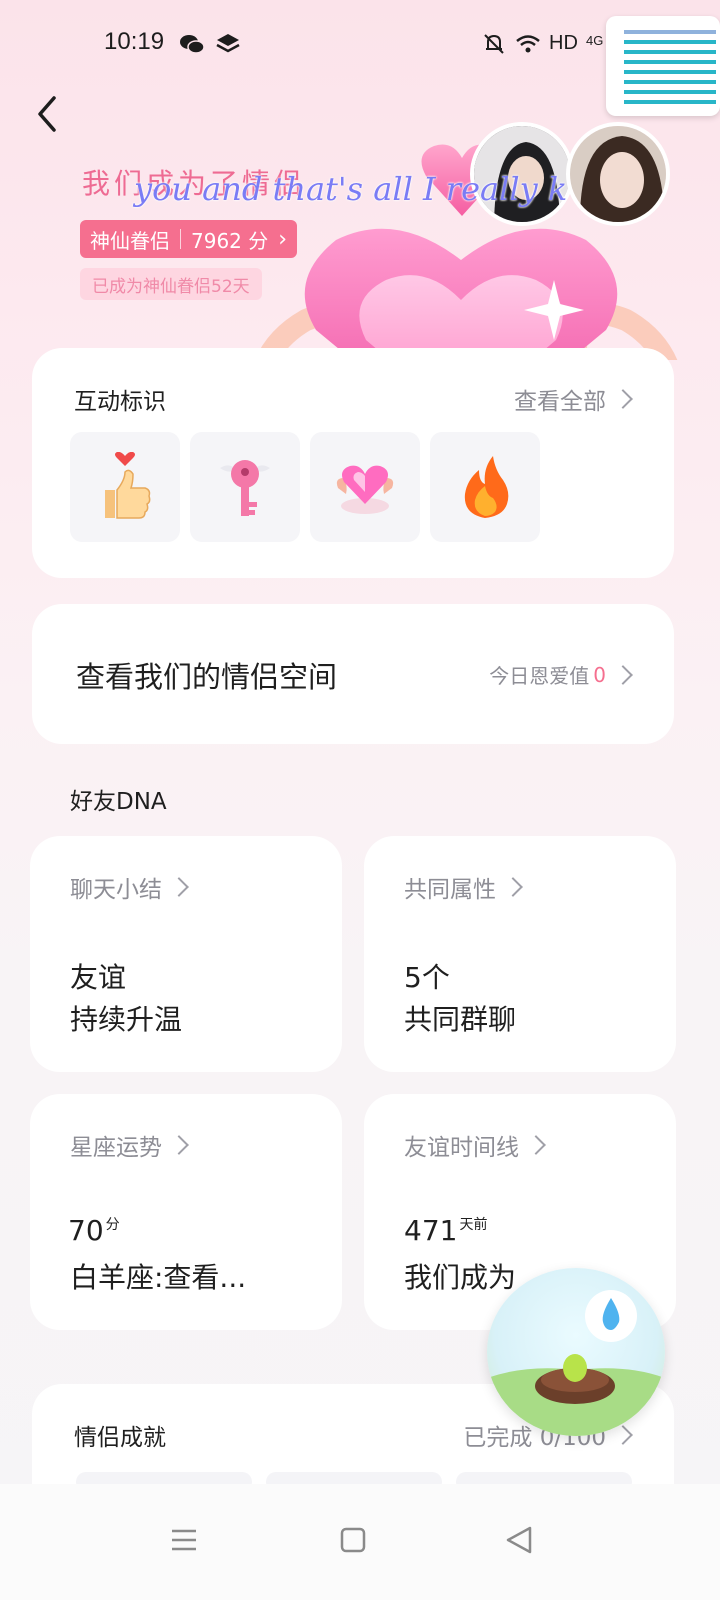  Describe the element at coordinates (116, 890) in the screenshot. I see `label-text: 聊天小结` at that location.